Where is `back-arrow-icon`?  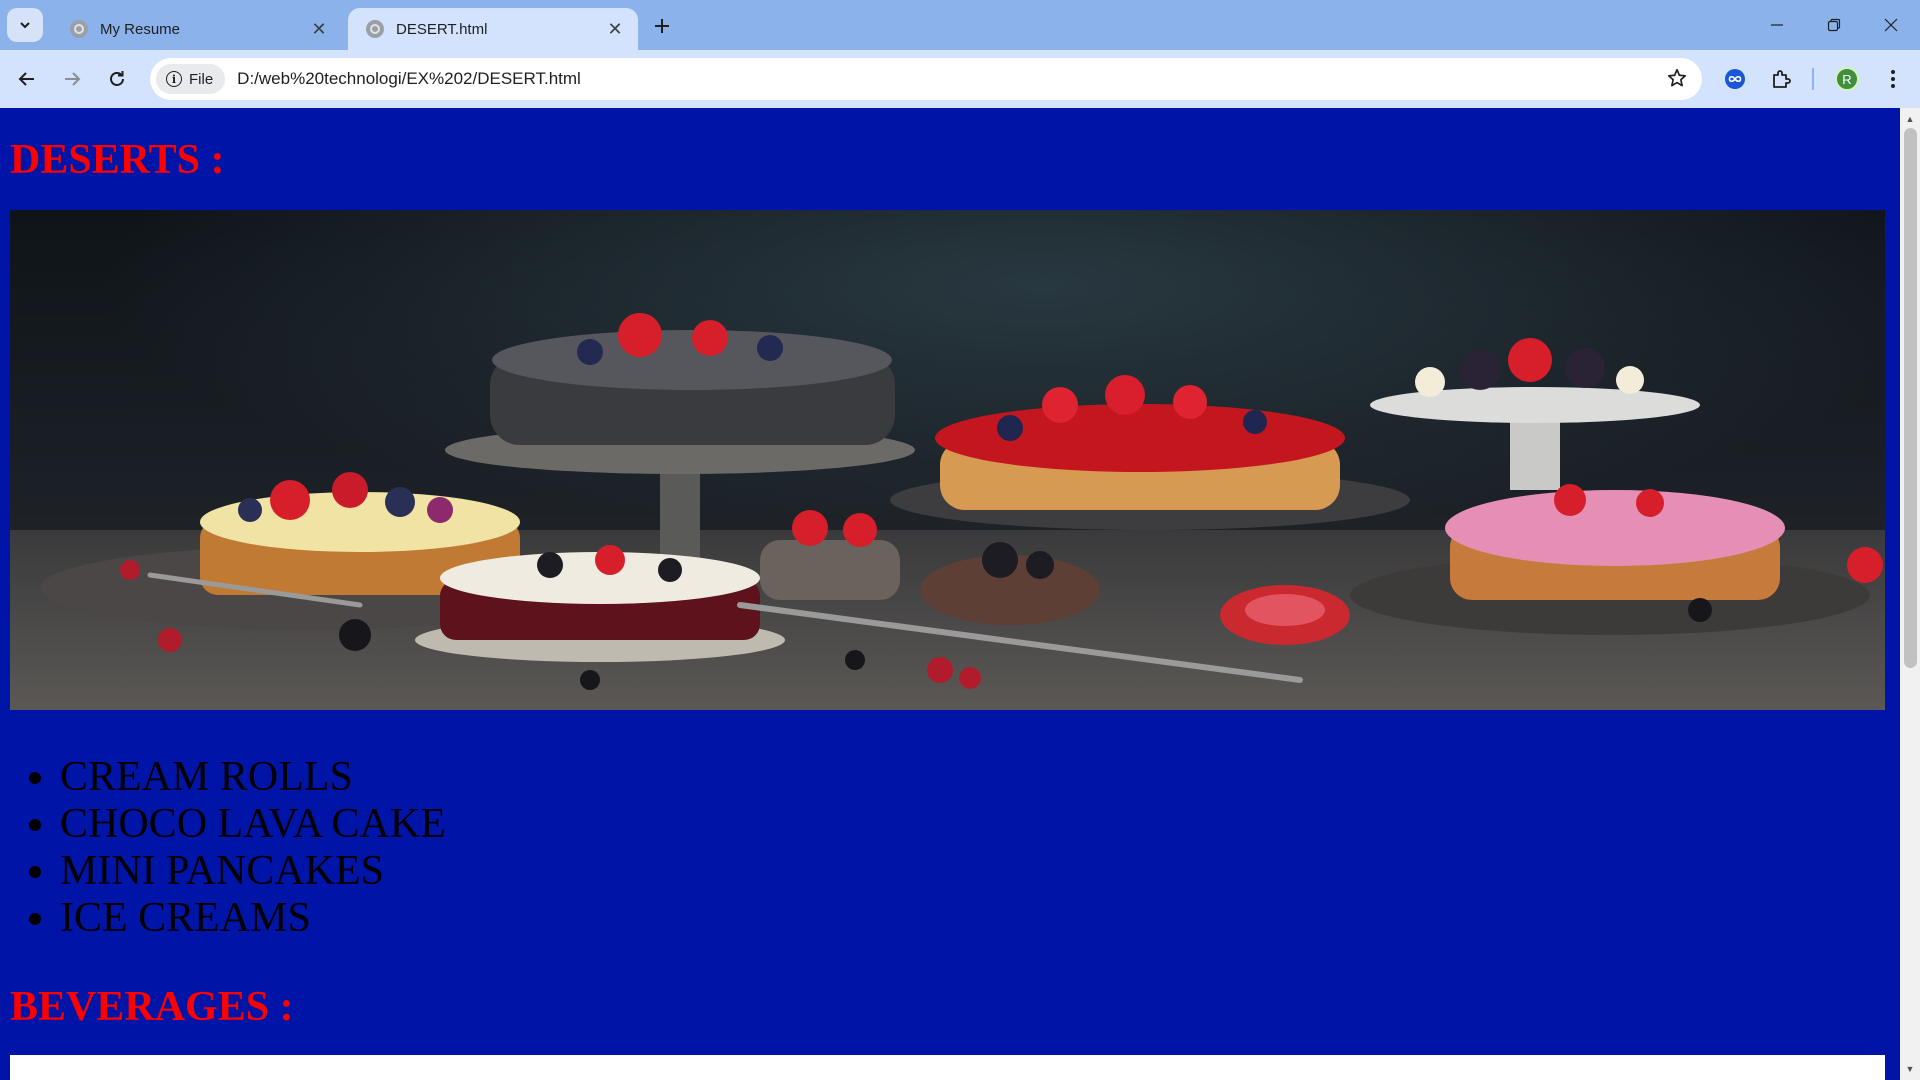
back-arrow-icon is located at coordinates (26, 79).